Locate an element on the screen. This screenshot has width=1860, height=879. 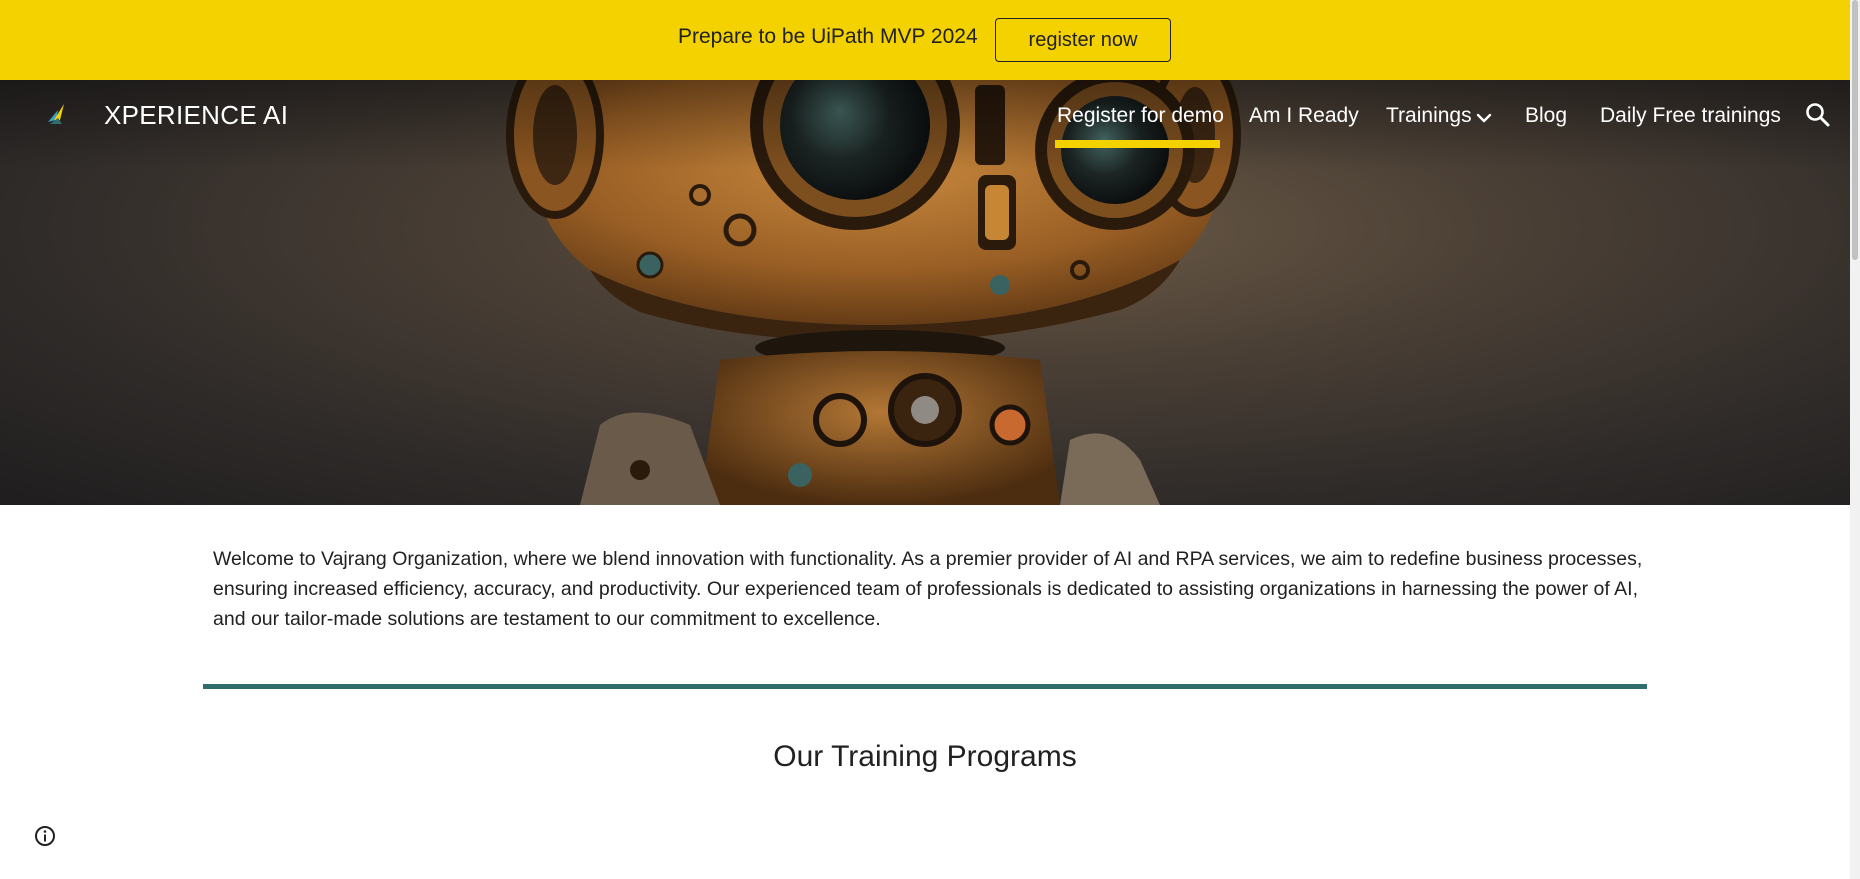
nav-item-daily-free-trainings: Daily Free trainings is located at coordinates (1690, 116).